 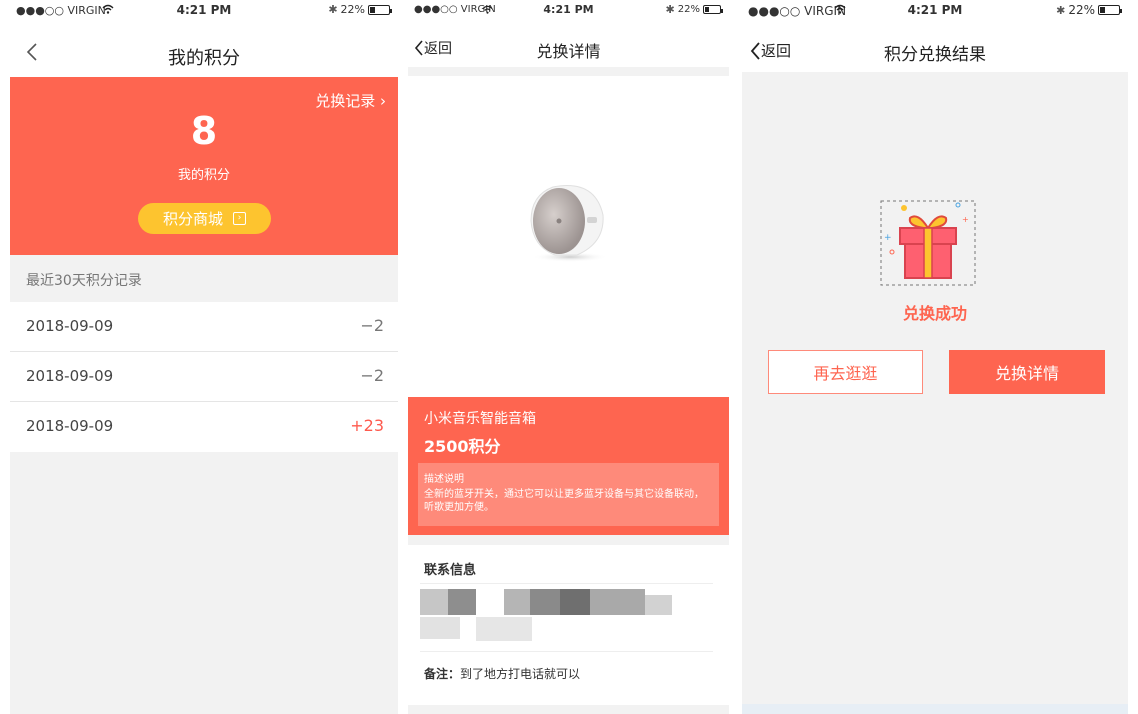 What do you see at coordinates (204, 131) in the screenshot?
I see `points-value: 8` at bounding box center [204, 131].